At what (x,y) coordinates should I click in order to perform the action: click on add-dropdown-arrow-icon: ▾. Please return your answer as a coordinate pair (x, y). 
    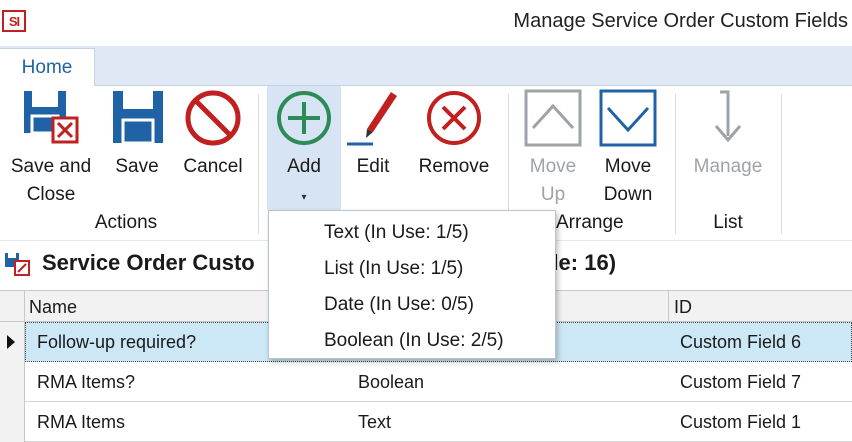
    Looking at the image, I should click on (304, 197).